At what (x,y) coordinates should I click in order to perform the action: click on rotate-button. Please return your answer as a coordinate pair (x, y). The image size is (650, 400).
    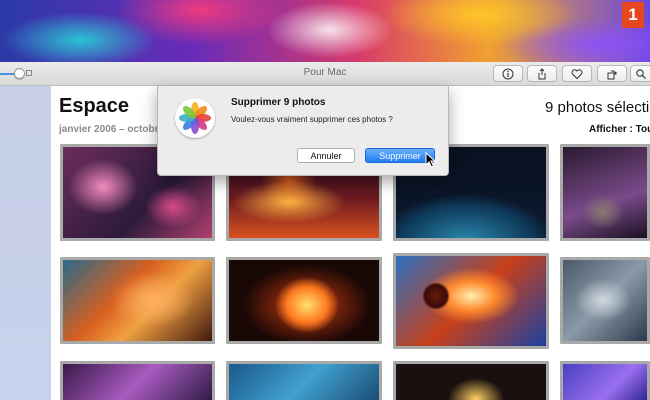
    Looking at the image, I should click on (612, 73).